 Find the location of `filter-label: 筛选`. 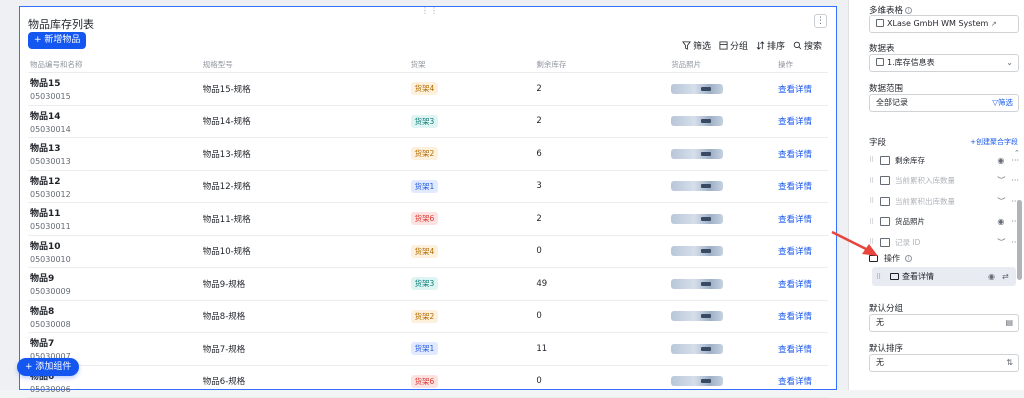

filter-label: 筛选 is located at coordinates (702, 45).